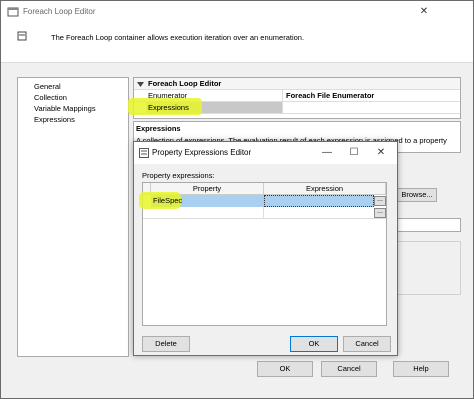 Image resolution: width=474 pixels, height=399 pixels. I want to click on maximize-icon: ☐, so click(354, 153).